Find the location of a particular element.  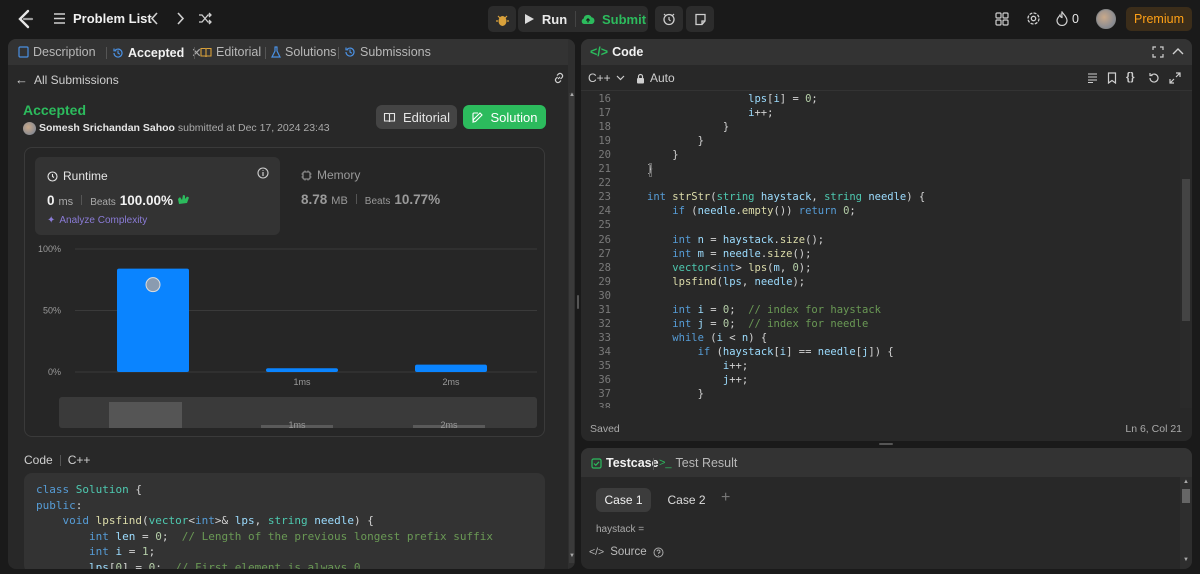

list-icon is located at coordinates (59, 18).